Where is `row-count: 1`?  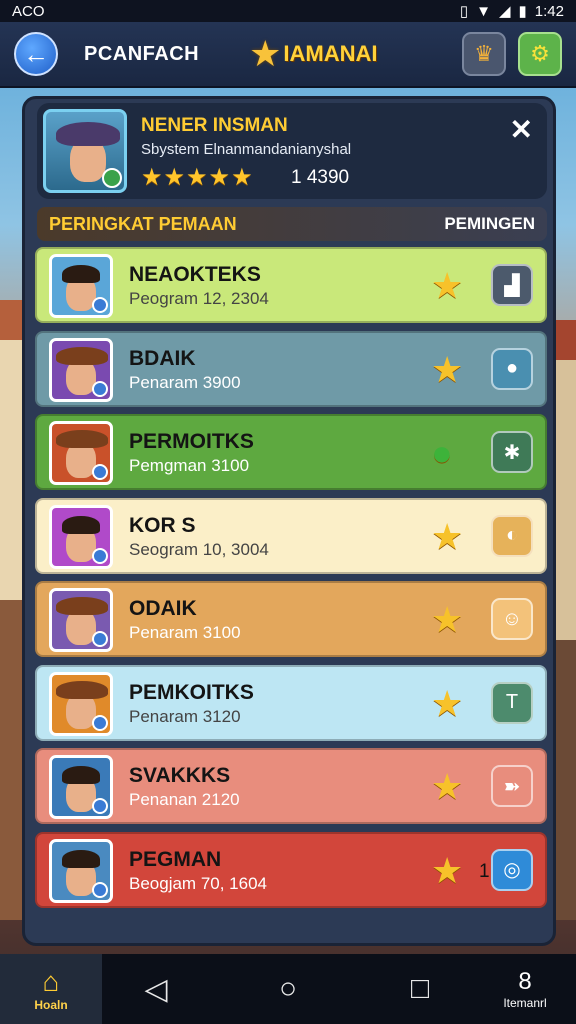 row-count: 1 is located at coordinates (484, 871).